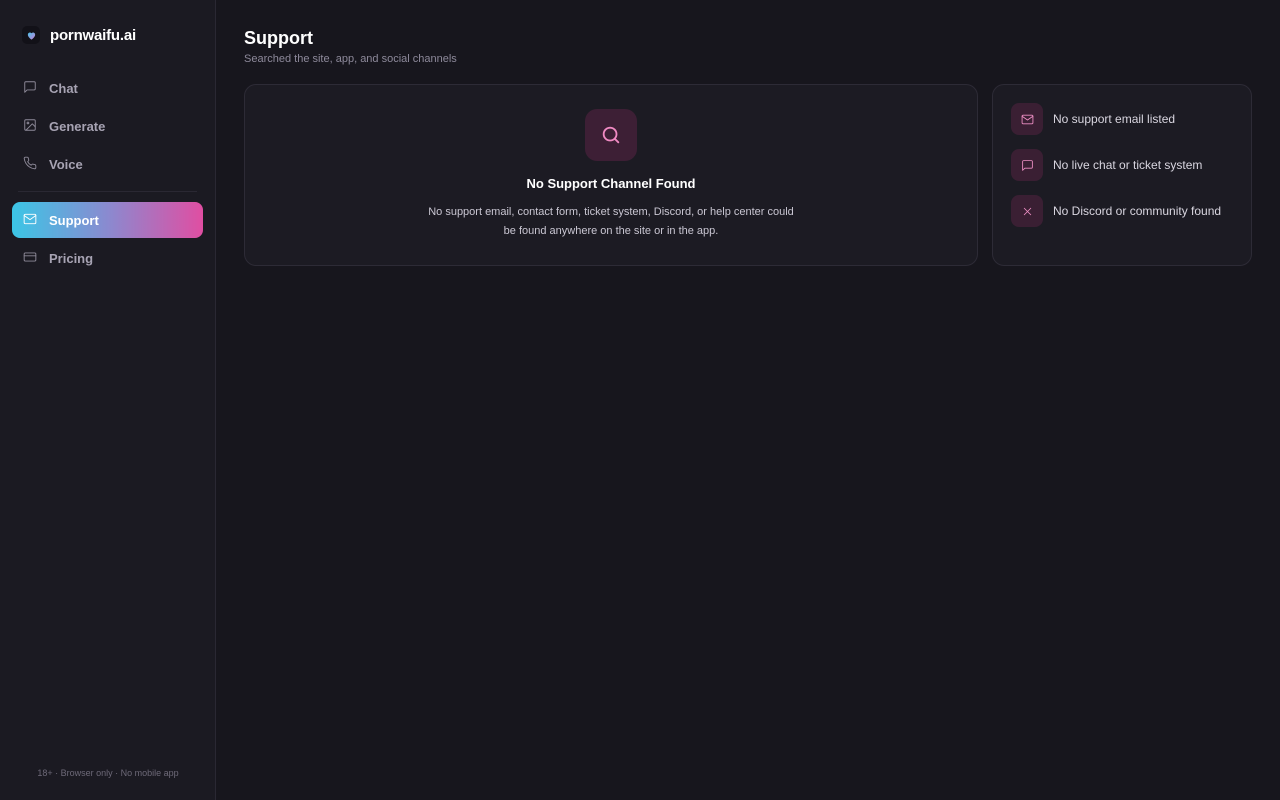 The width and height of the screenshot is (1280, 800). Describe the element at coordinates (278, 38) in the screenshot. I see `page-title: Support` at that location.